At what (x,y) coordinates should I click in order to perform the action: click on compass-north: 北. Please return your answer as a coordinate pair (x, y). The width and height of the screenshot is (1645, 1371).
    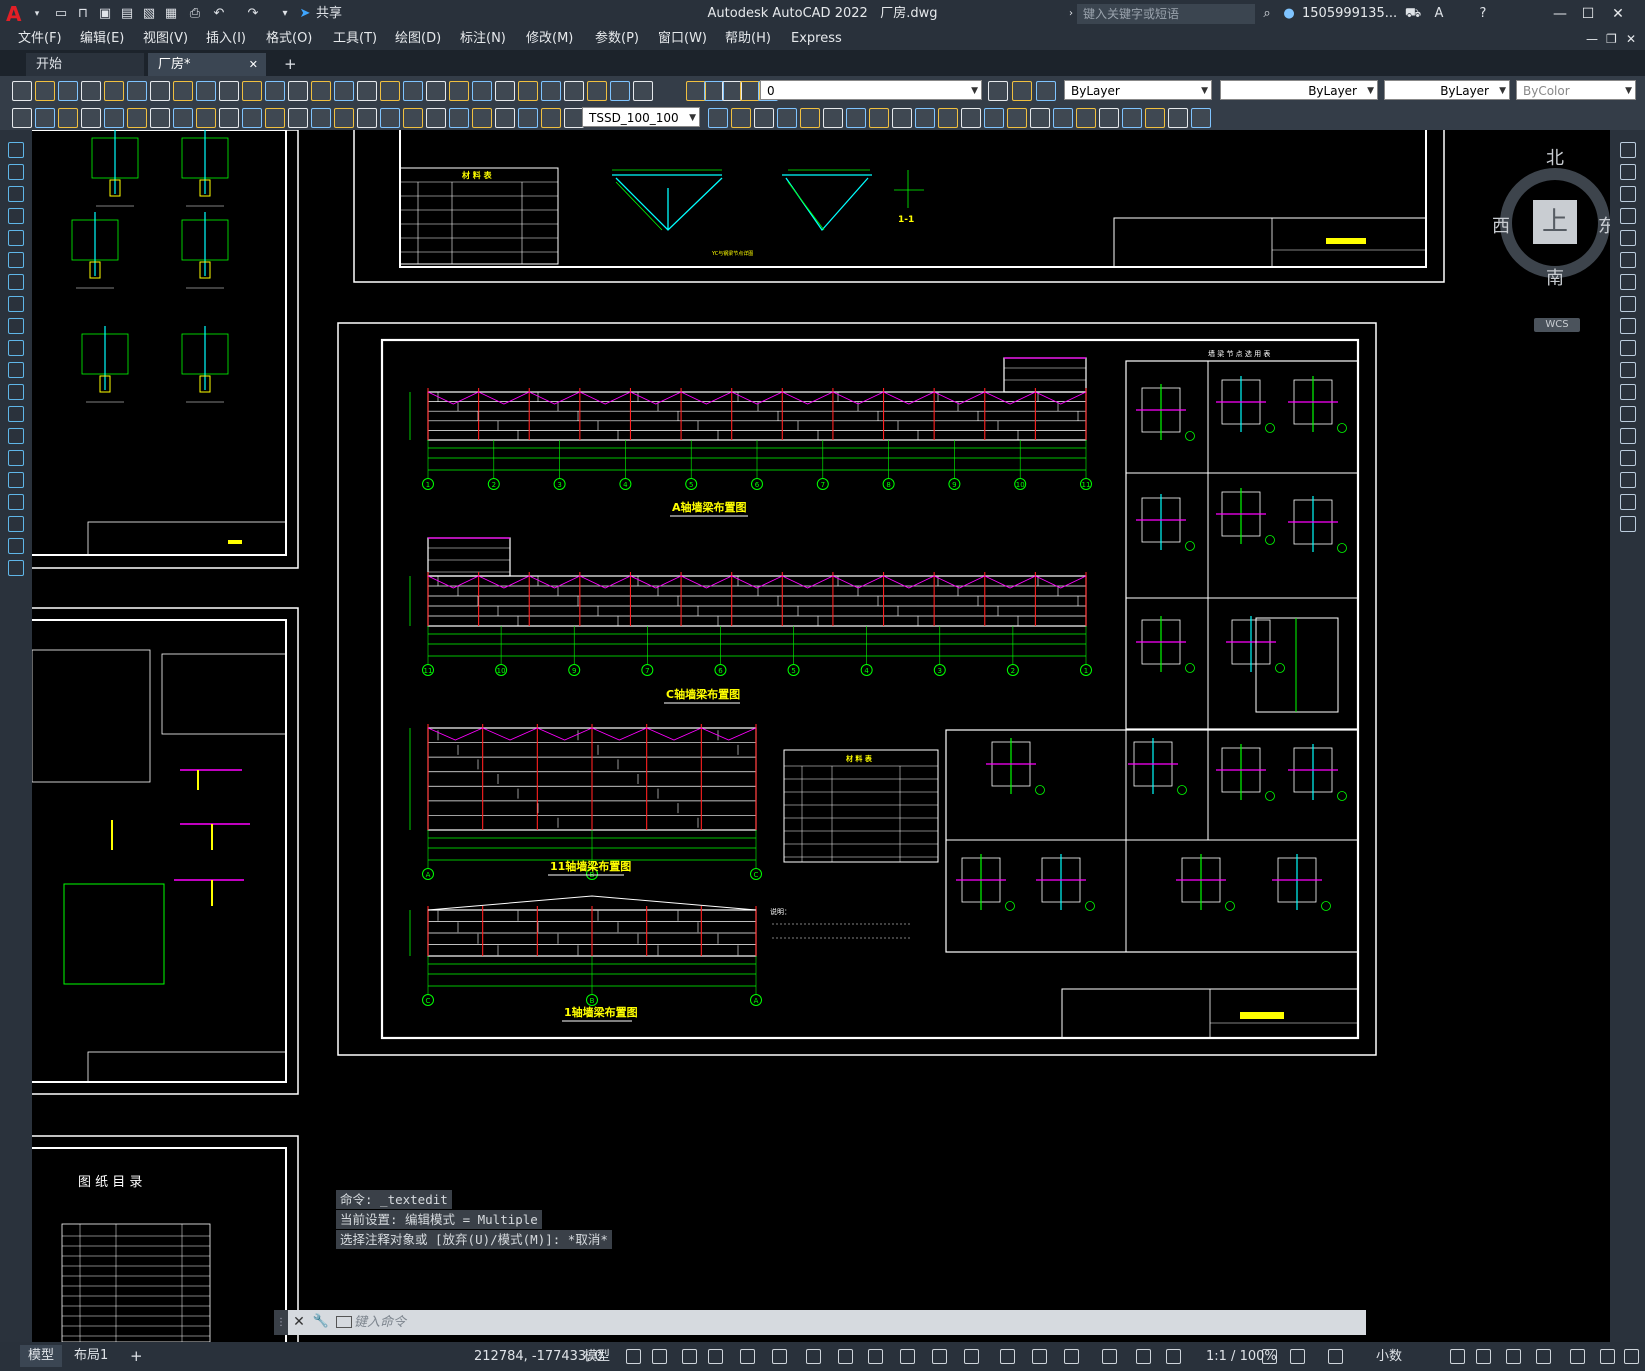
    Looking at the image, I should click on (1555, 157).